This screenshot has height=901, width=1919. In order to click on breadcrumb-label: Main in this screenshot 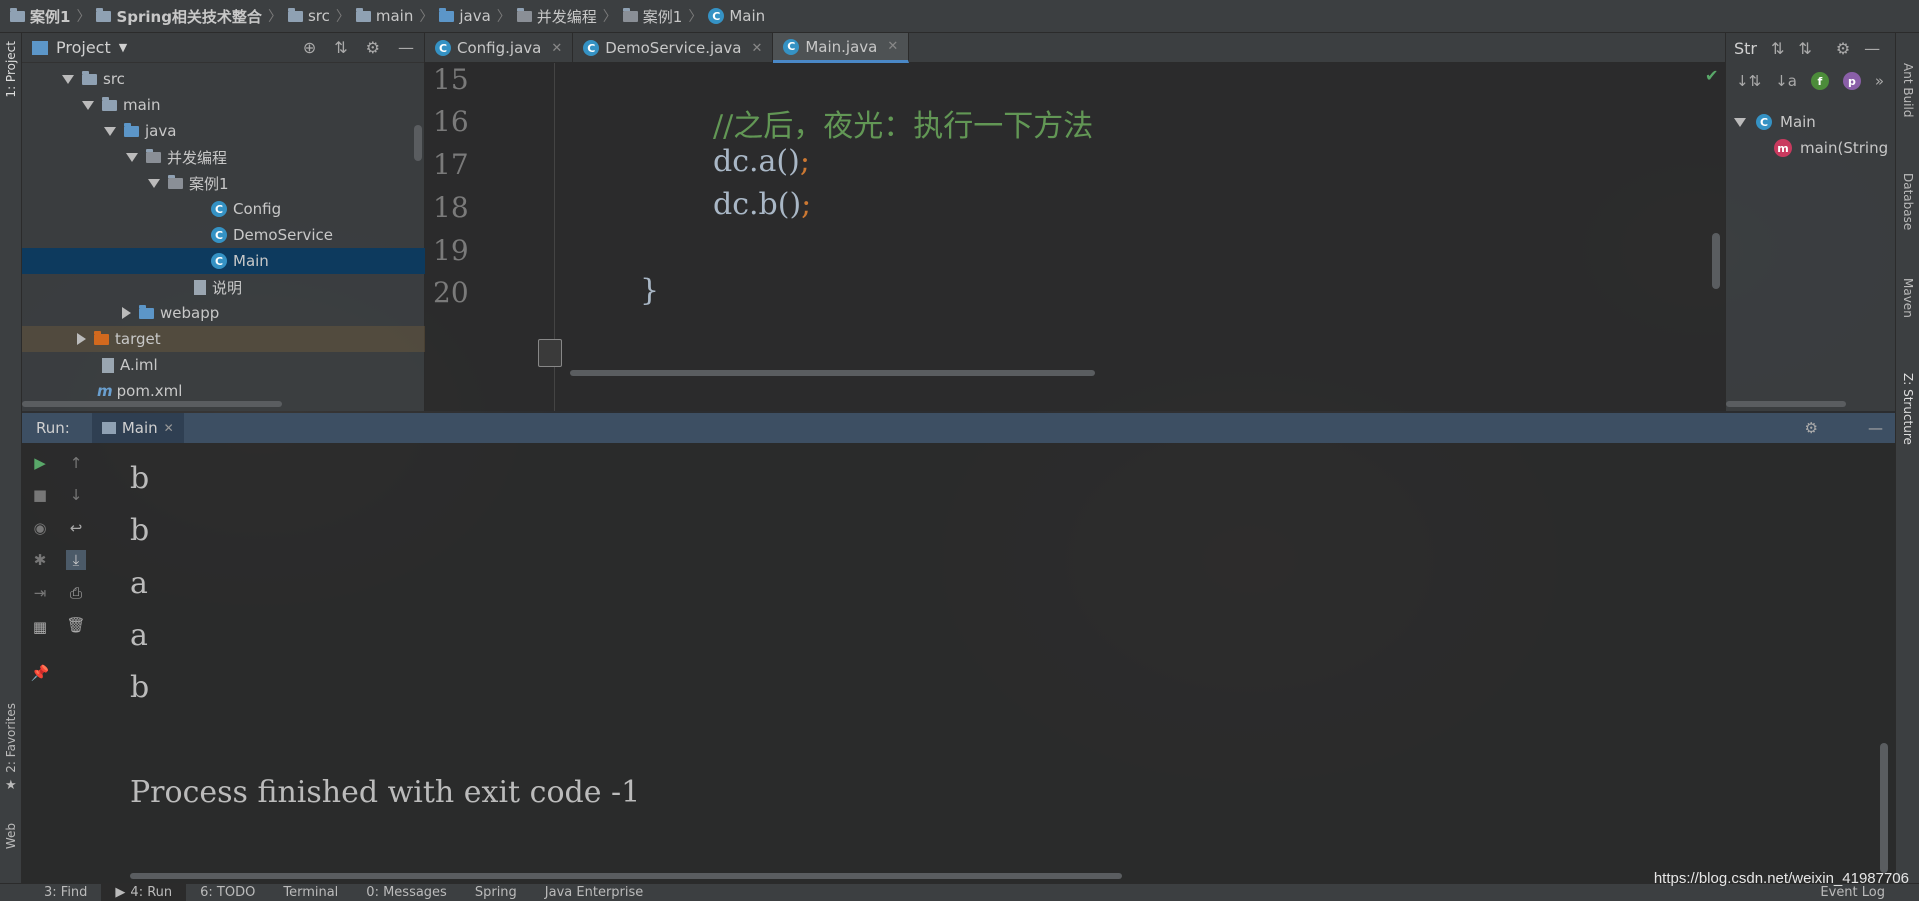, I will do `click(747, 16)`.